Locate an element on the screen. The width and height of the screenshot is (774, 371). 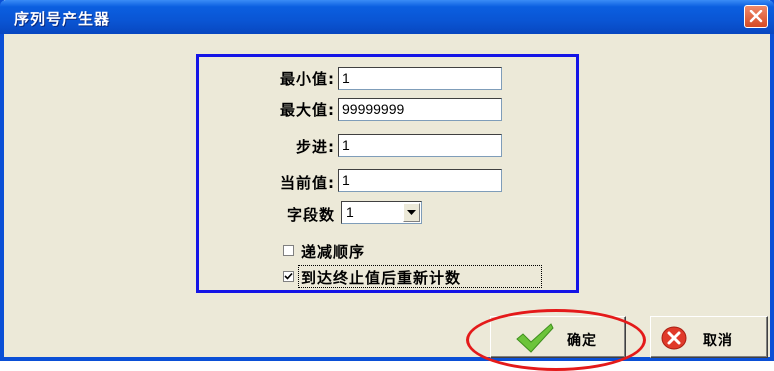
max-label: 最大值: is located at coordinates (307, 110).